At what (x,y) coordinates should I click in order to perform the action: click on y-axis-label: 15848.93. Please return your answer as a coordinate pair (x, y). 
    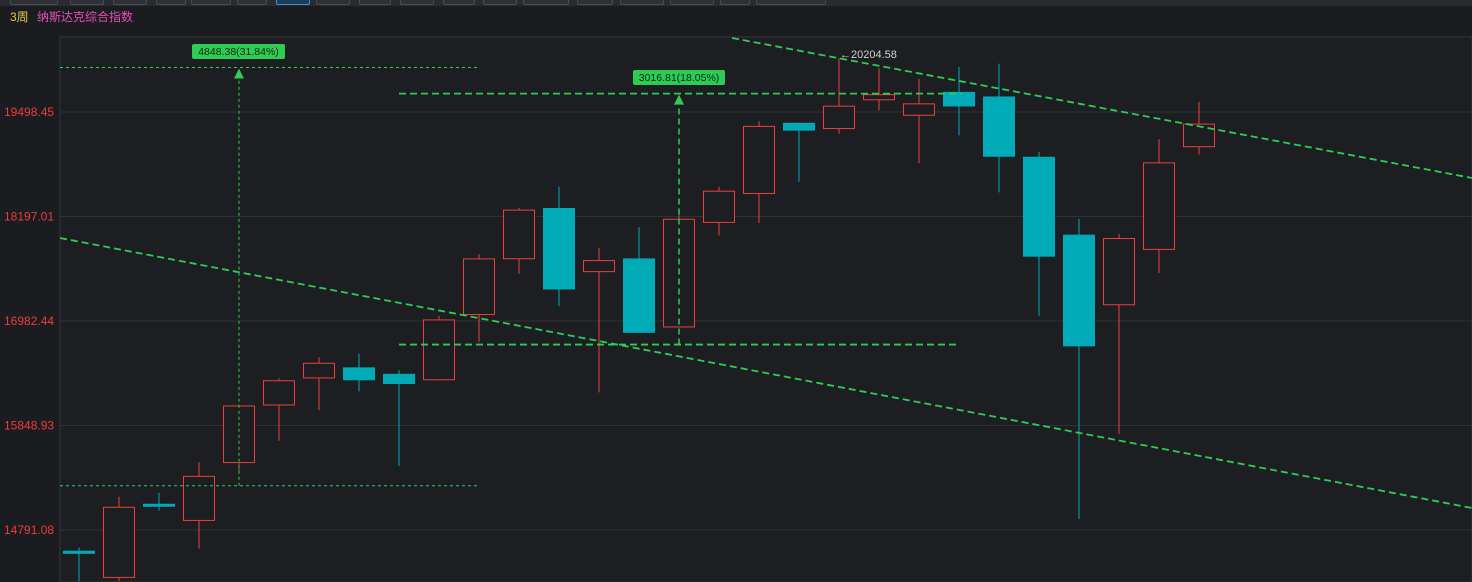
    Looking at the image, I should click on (29, 425).